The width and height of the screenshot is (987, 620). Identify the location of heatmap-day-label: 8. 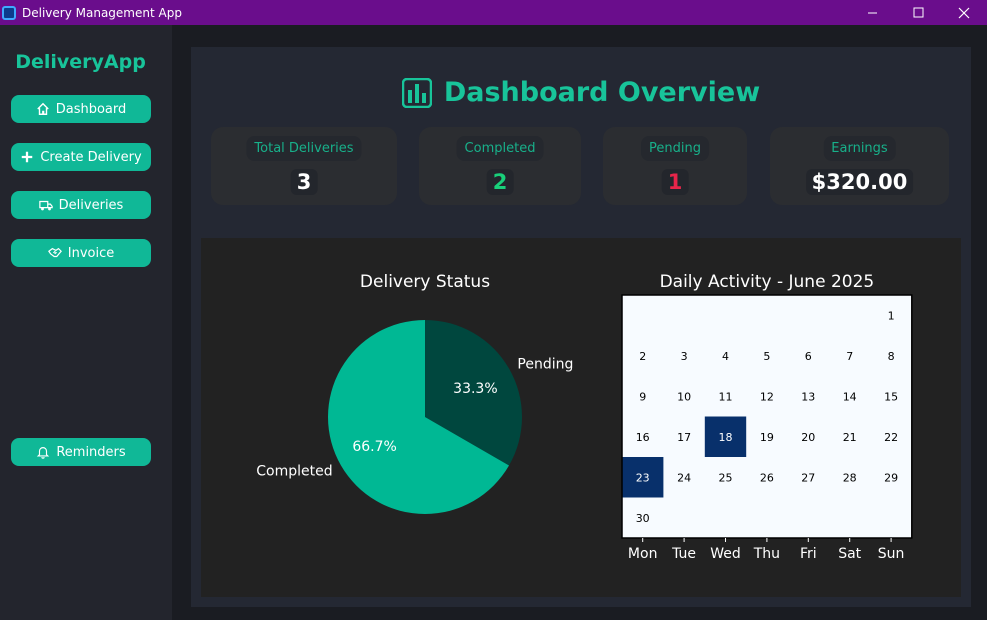
(891, 356).